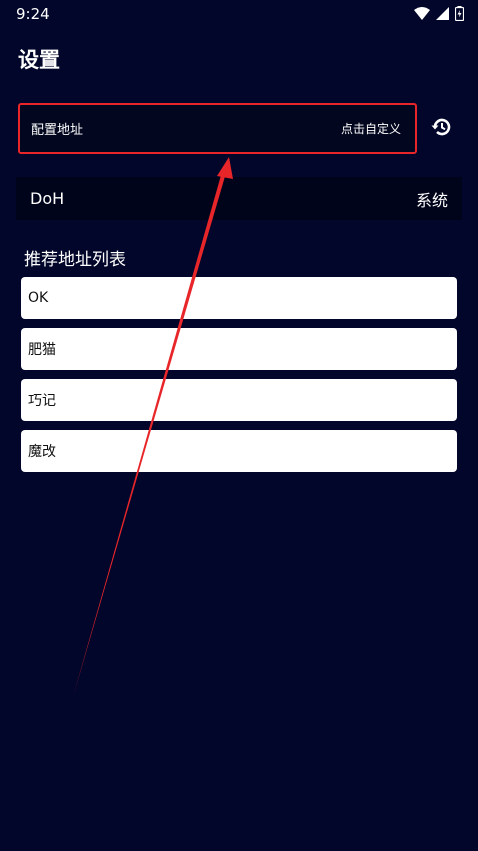 The height and width of the screenshot is (851, 478). I want to click on config-address-field: 配置地址 点击自定义, so click(217, 128).